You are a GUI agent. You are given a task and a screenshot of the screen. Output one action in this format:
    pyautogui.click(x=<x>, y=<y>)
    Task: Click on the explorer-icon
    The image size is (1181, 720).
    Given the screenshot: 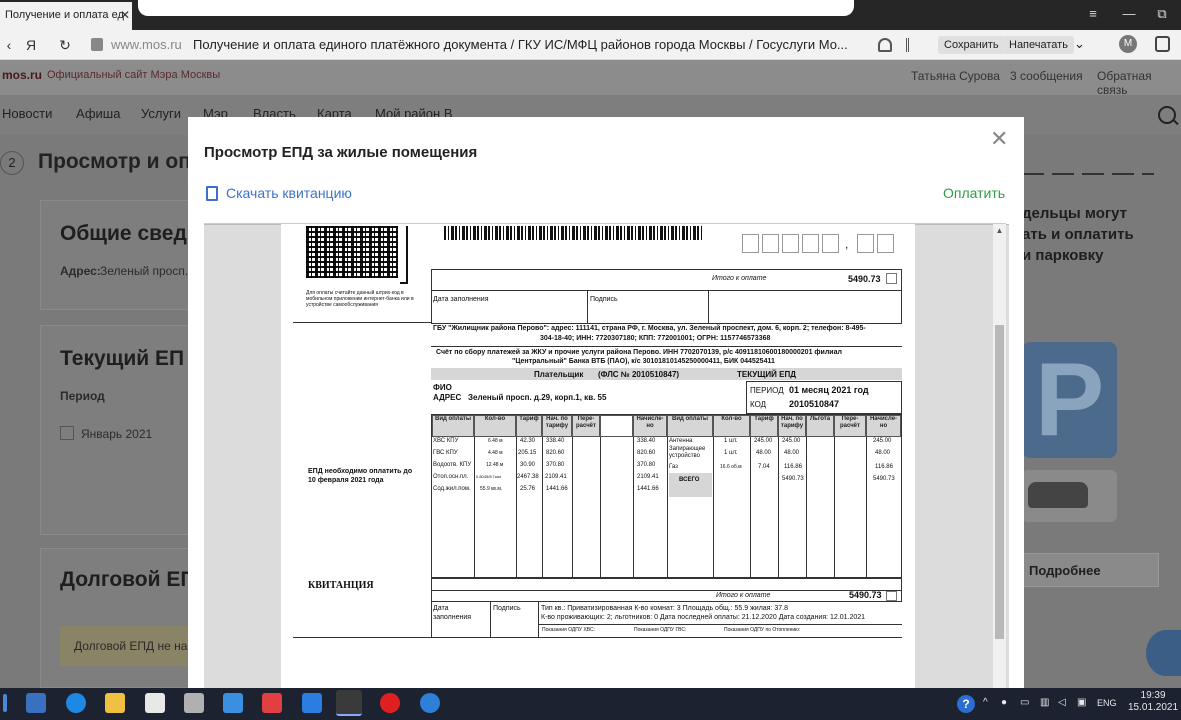 What is the action you would take?
    pyautogui.click(x=36, y=703)
    